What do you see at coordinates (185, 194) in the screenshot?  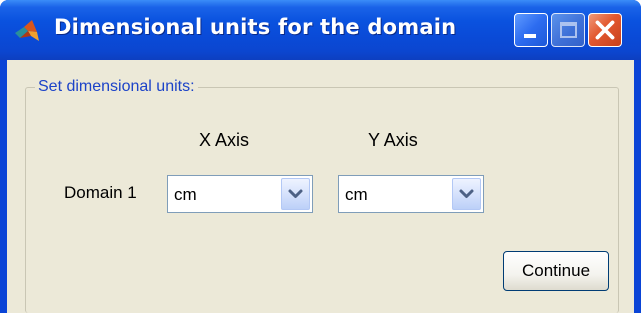 I see `x-unit-value: cm` at bounding box center [185, 194].